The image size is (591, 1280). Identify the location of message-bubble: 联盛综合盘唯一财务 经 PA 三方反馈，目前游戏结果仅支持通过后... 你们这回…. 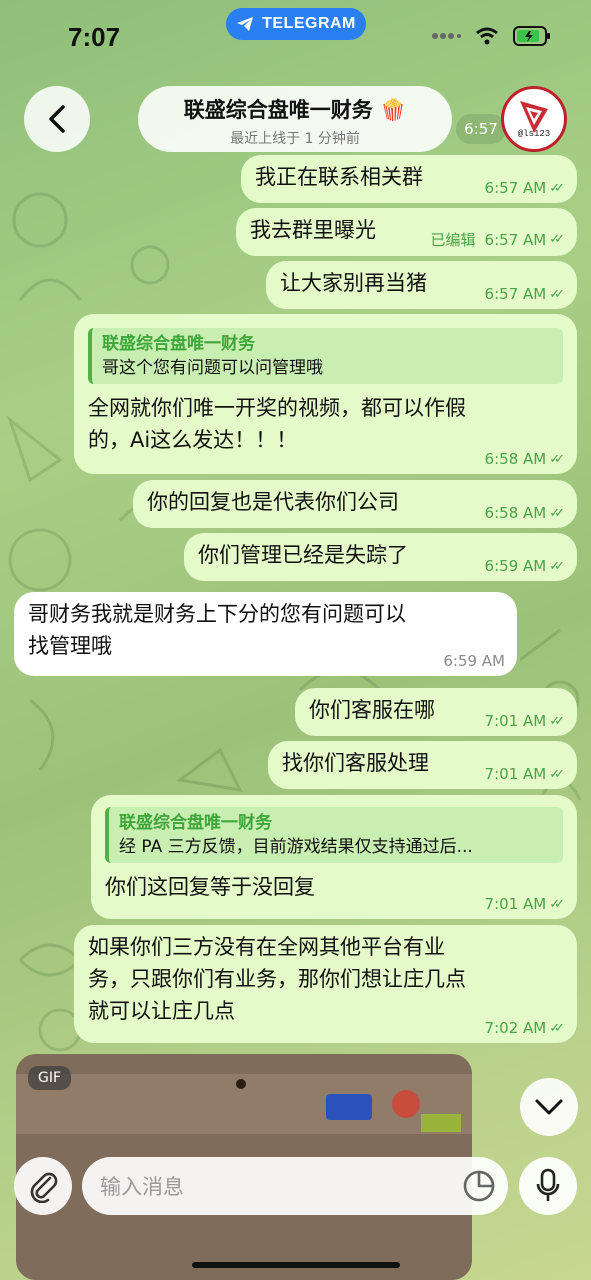
(334, 857).